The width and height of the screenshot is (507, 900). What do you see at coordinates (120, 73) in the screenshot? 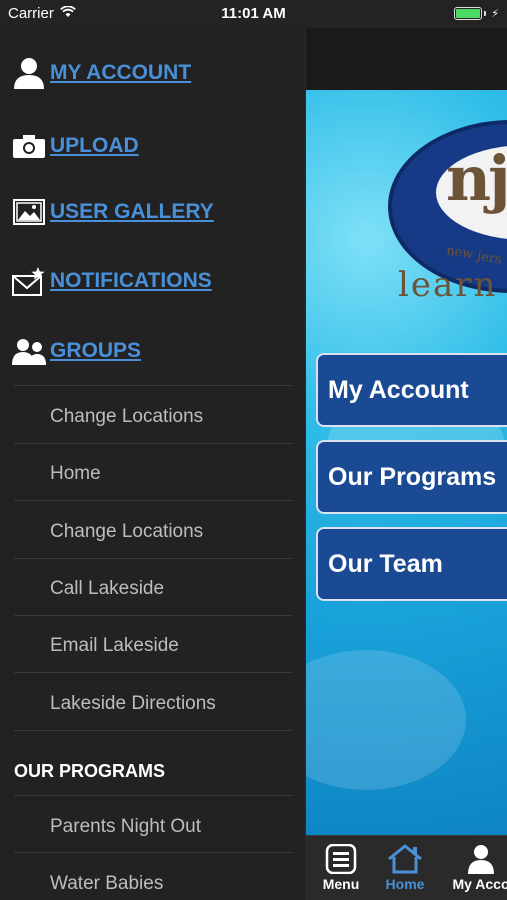
I see `drawer-link-my-account: MY ACCOUNT` at bounding box center [120, 73].